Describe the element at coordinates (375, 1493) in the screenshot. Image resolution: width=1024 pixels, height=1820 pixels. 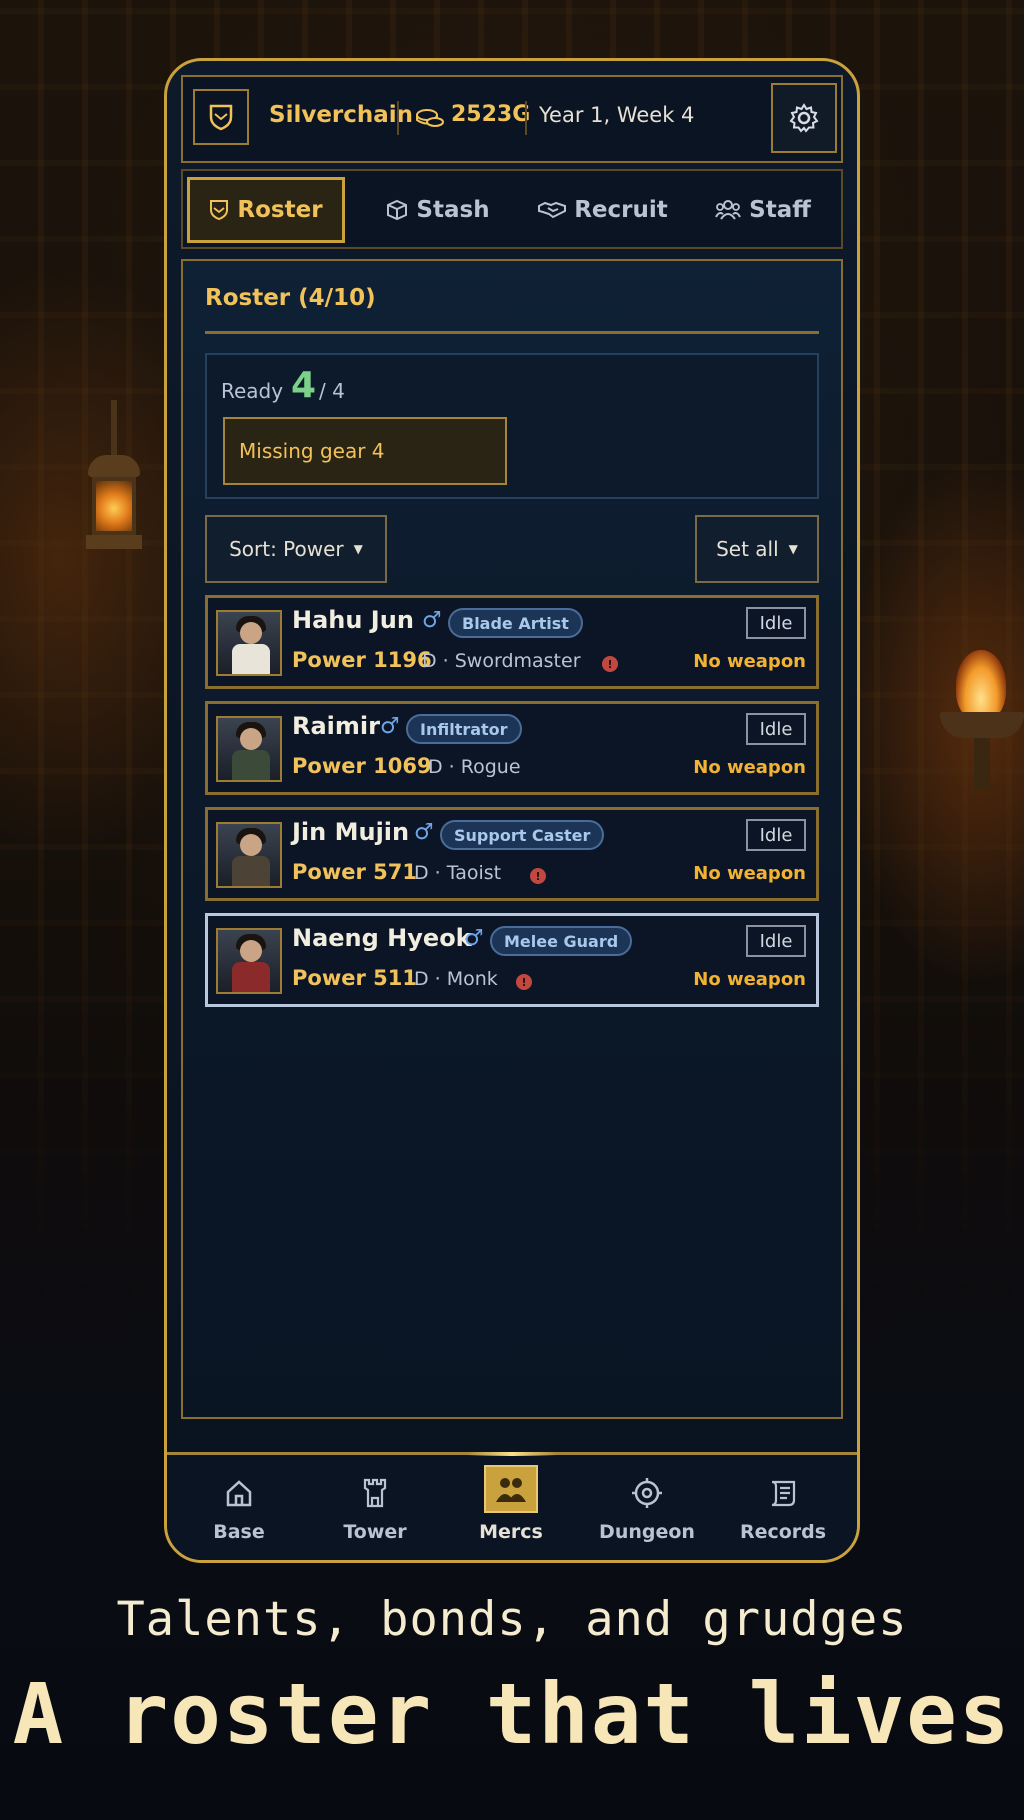
I see `tower-icon` at that location.